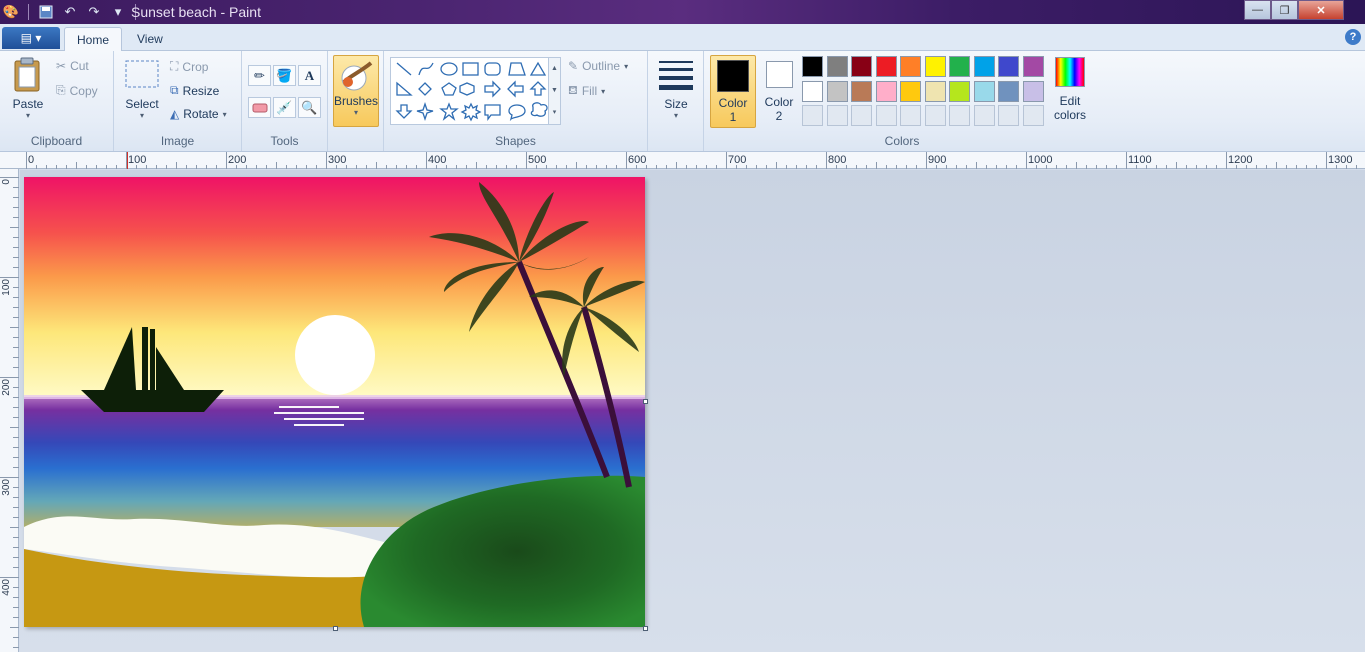  Describe the element at coordinates (356, 91) in the screenshot. I see `brushes-button: Brushes ▾` at that location.